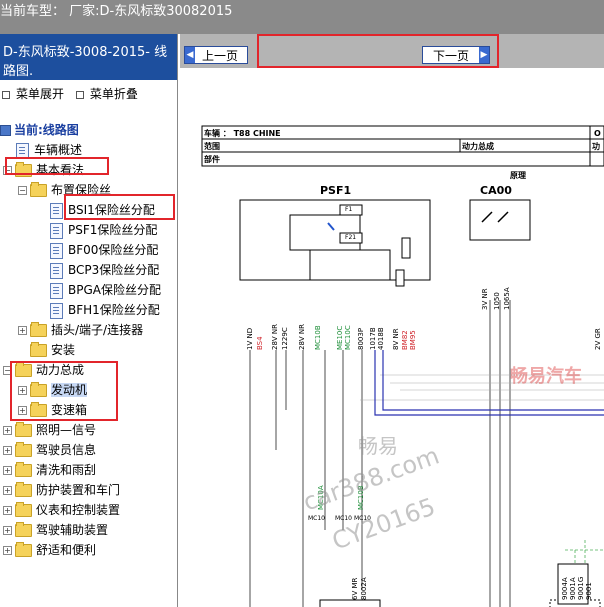 The width and height of the screenshot is (604, 607). I want to click on pin-label: ME10C, so click(340, 337).